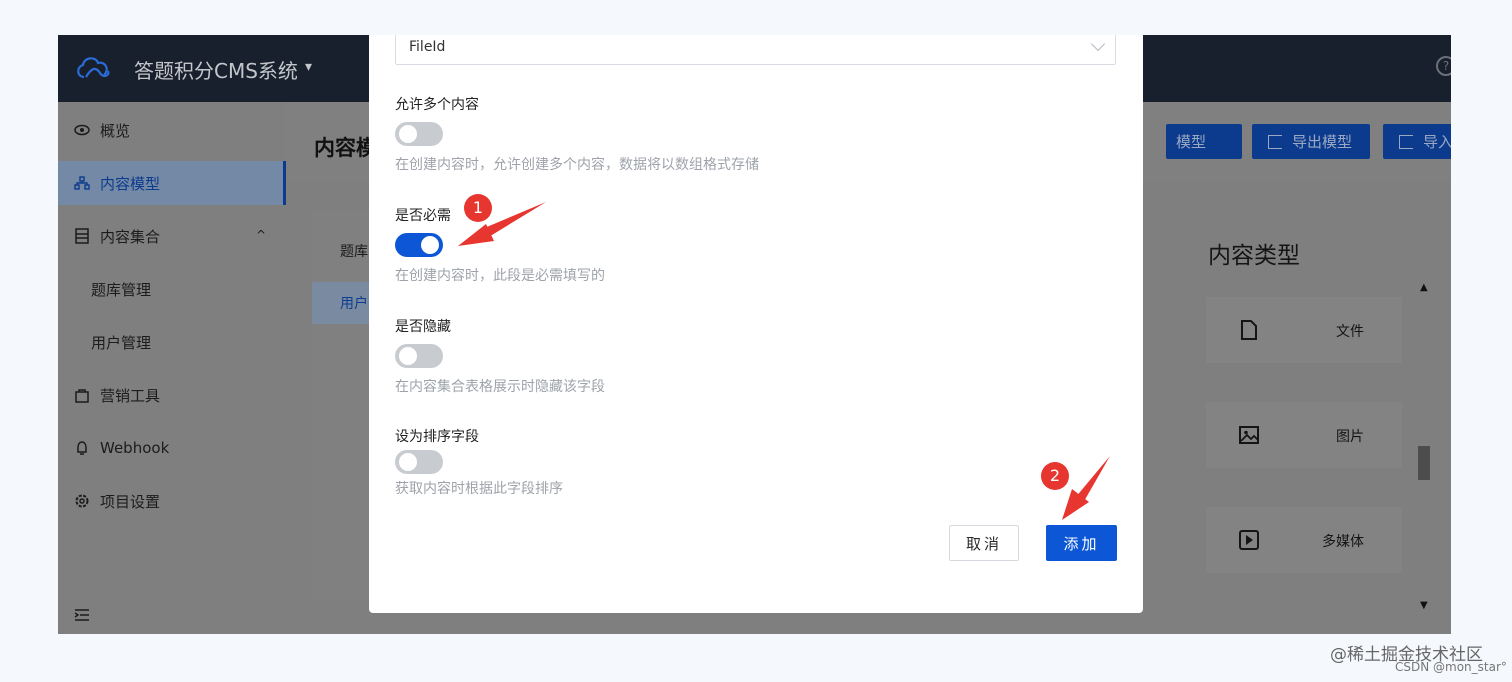 The width and height of the screenshot is (1512, 682). I want to click on chevron-up-icon: ^, so click(261, 235).